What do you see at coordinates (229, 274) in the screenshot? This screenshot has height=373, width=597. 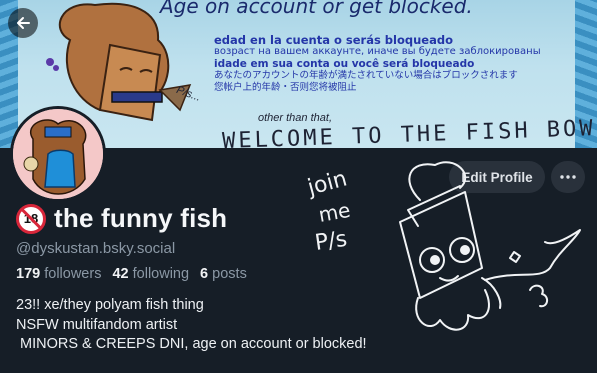 I see `posts-label: posts` at bounding box center [229, 274].